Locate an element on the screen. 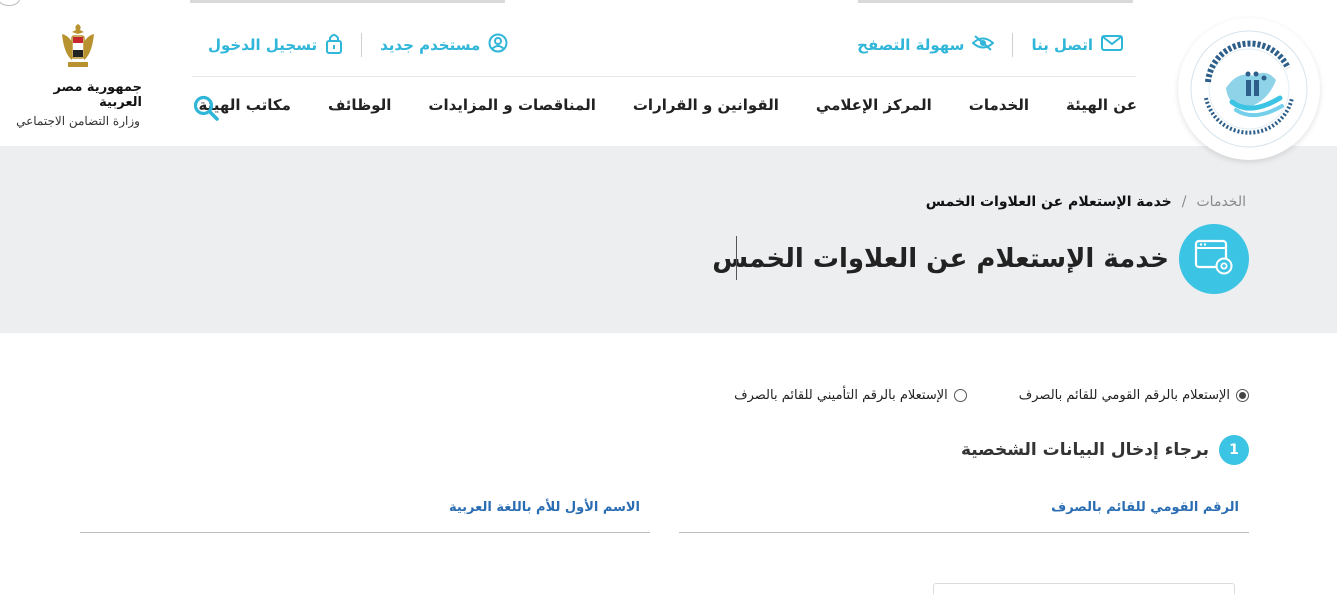  new-user-link: مستخدم جديد is located at coordinates (444, 45).